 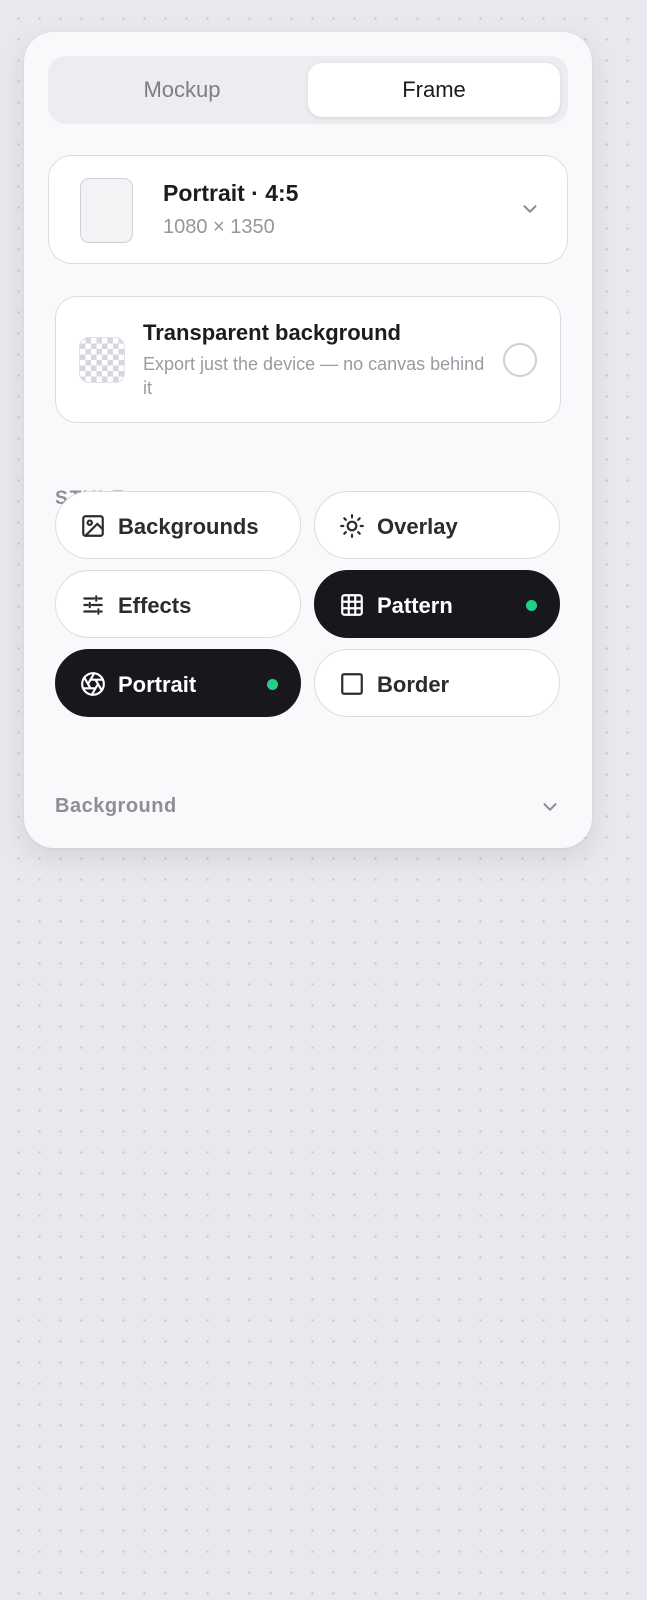 I want to click on transparent-background-radio, so click(x=520, y=360).